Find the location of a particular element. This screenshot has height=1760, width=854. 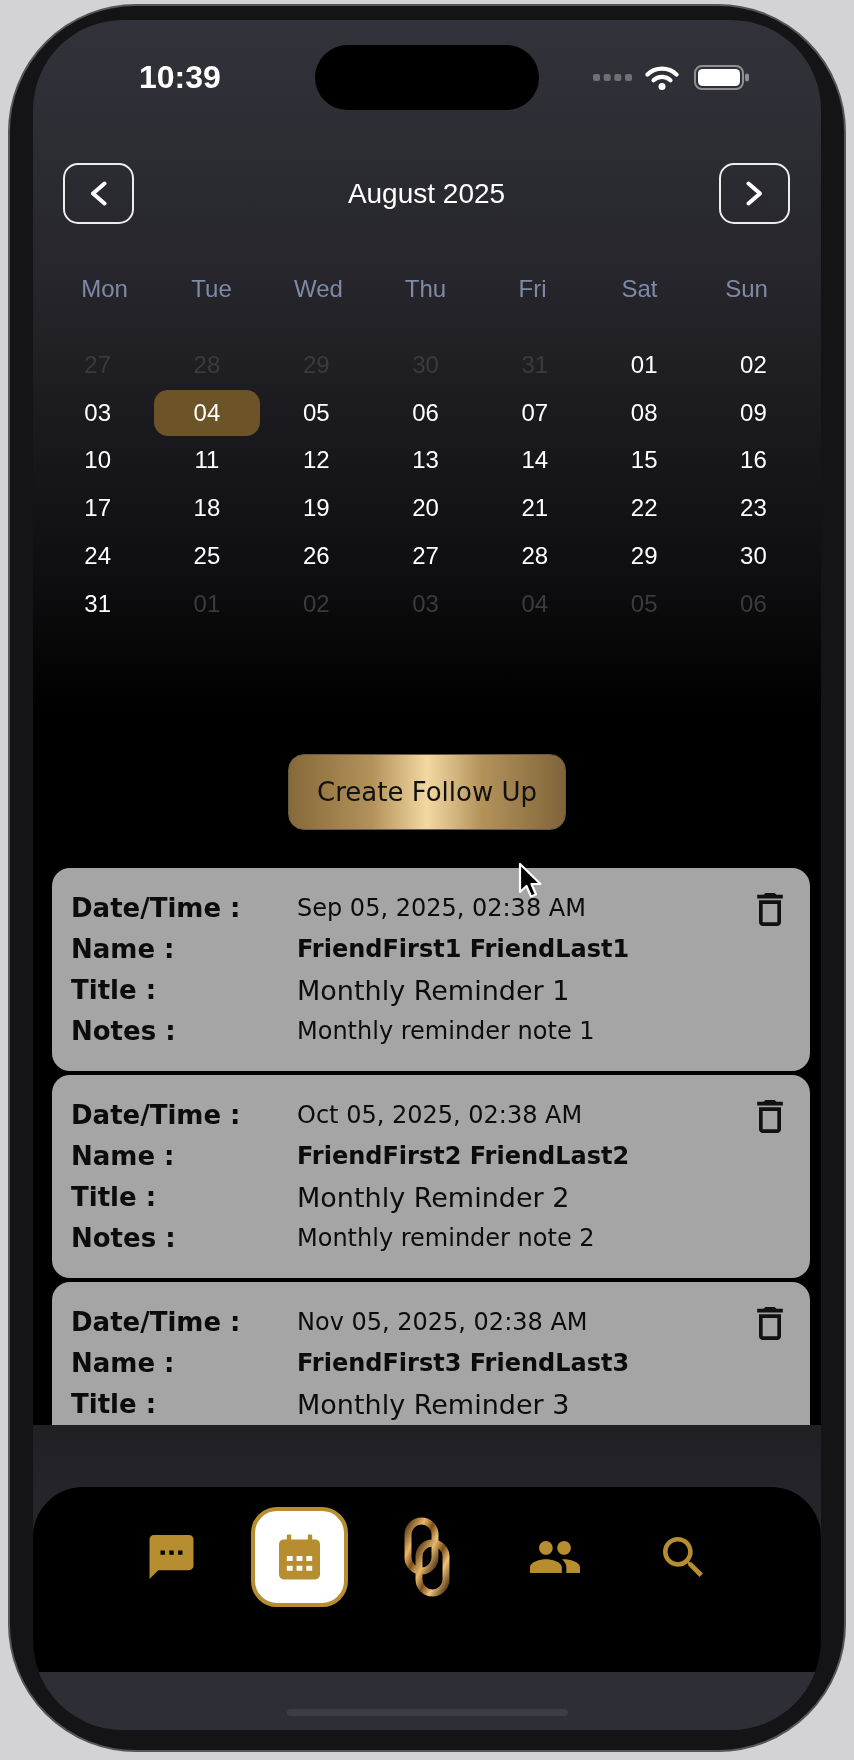

calendar-day: 29 is located at coordinates (644, 556).